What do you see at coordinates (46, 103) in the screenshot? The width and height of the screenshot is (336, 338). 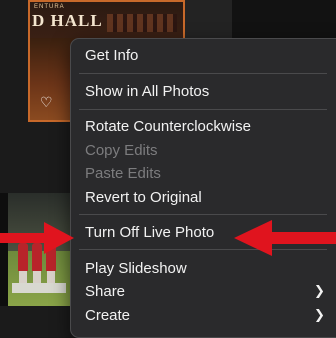 I see `heart-outline-icon: ♡` at bounding box center [46, 103].